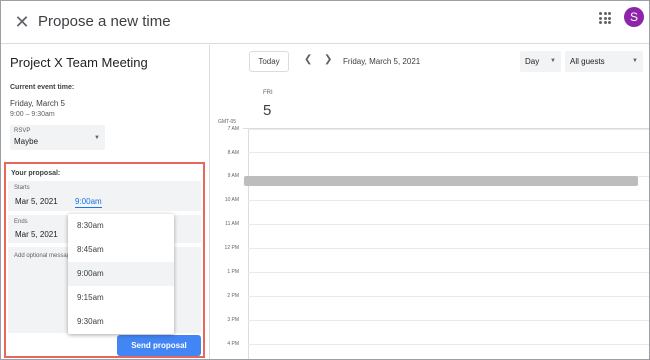 The image size is (650, 360). Describe the element at coordinates (248, 244) in the screenshot. I see `day-column-border` at that location.